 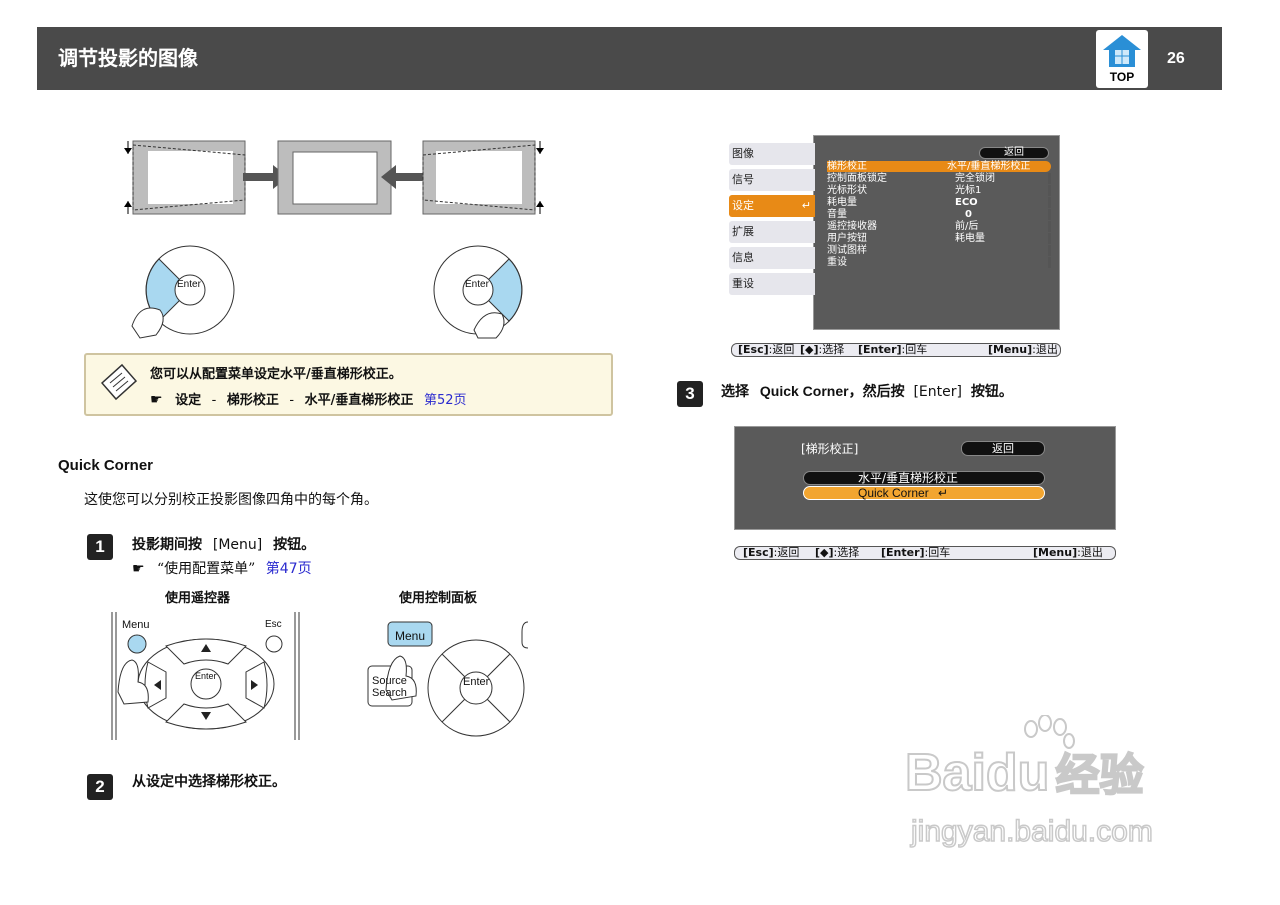 What do you see at coordinates (136, 625) in the screenshot?
I see `remote-menu-label: Menu` at bounding box center [136, 625].